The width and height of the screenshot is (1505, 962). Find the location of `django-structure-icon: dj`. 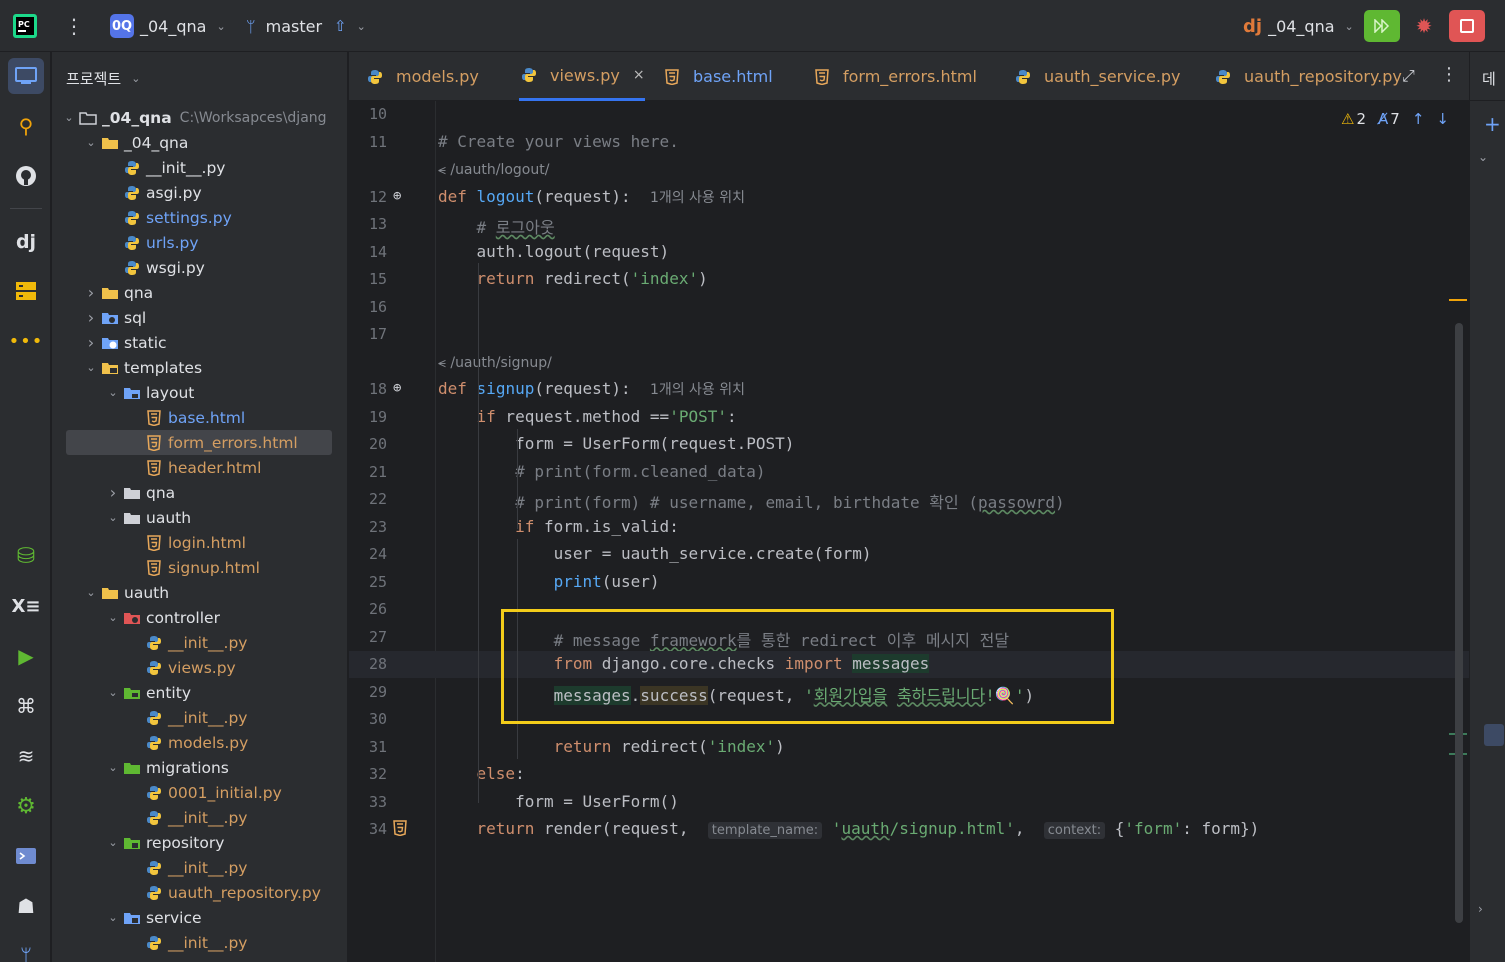

django-structure-icon: dj is located at coordinates (26, 242).